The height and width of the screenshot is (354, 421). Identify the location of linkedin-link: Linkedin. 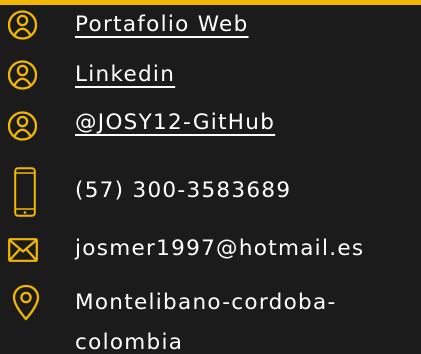
(125, 75).